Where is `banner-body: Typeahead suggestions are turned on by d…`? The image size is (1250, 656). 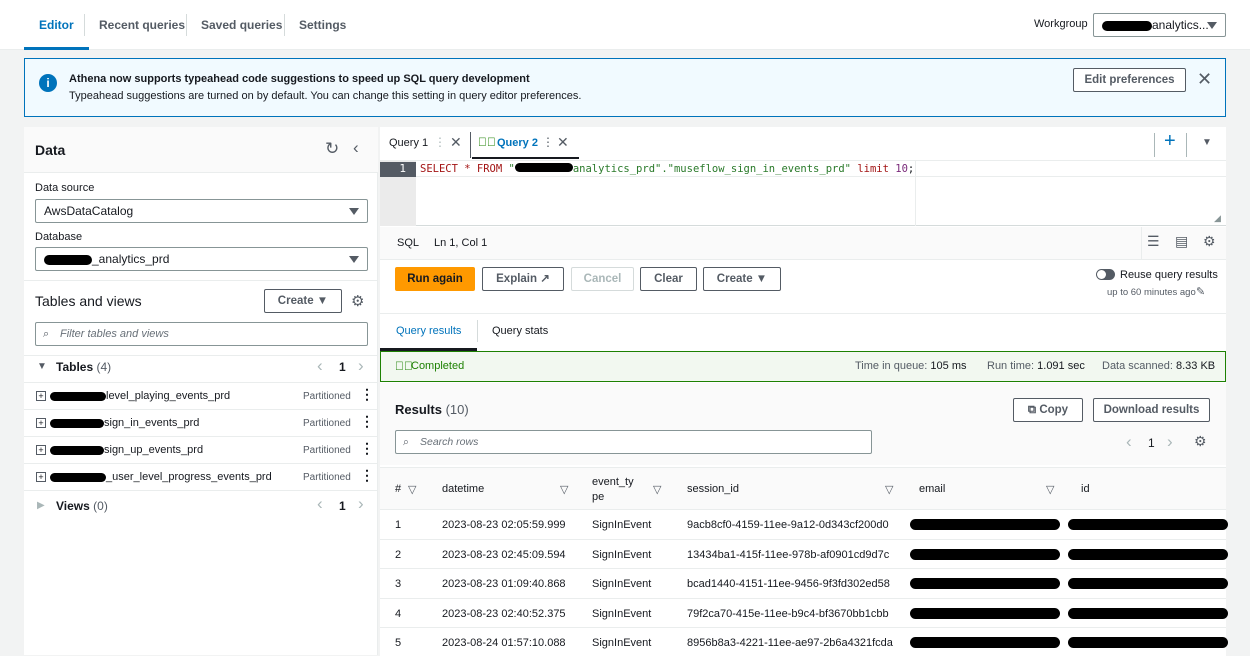 banner-body: Typeahead suggestions are turned on by d… is located at coordinates (325, 96).